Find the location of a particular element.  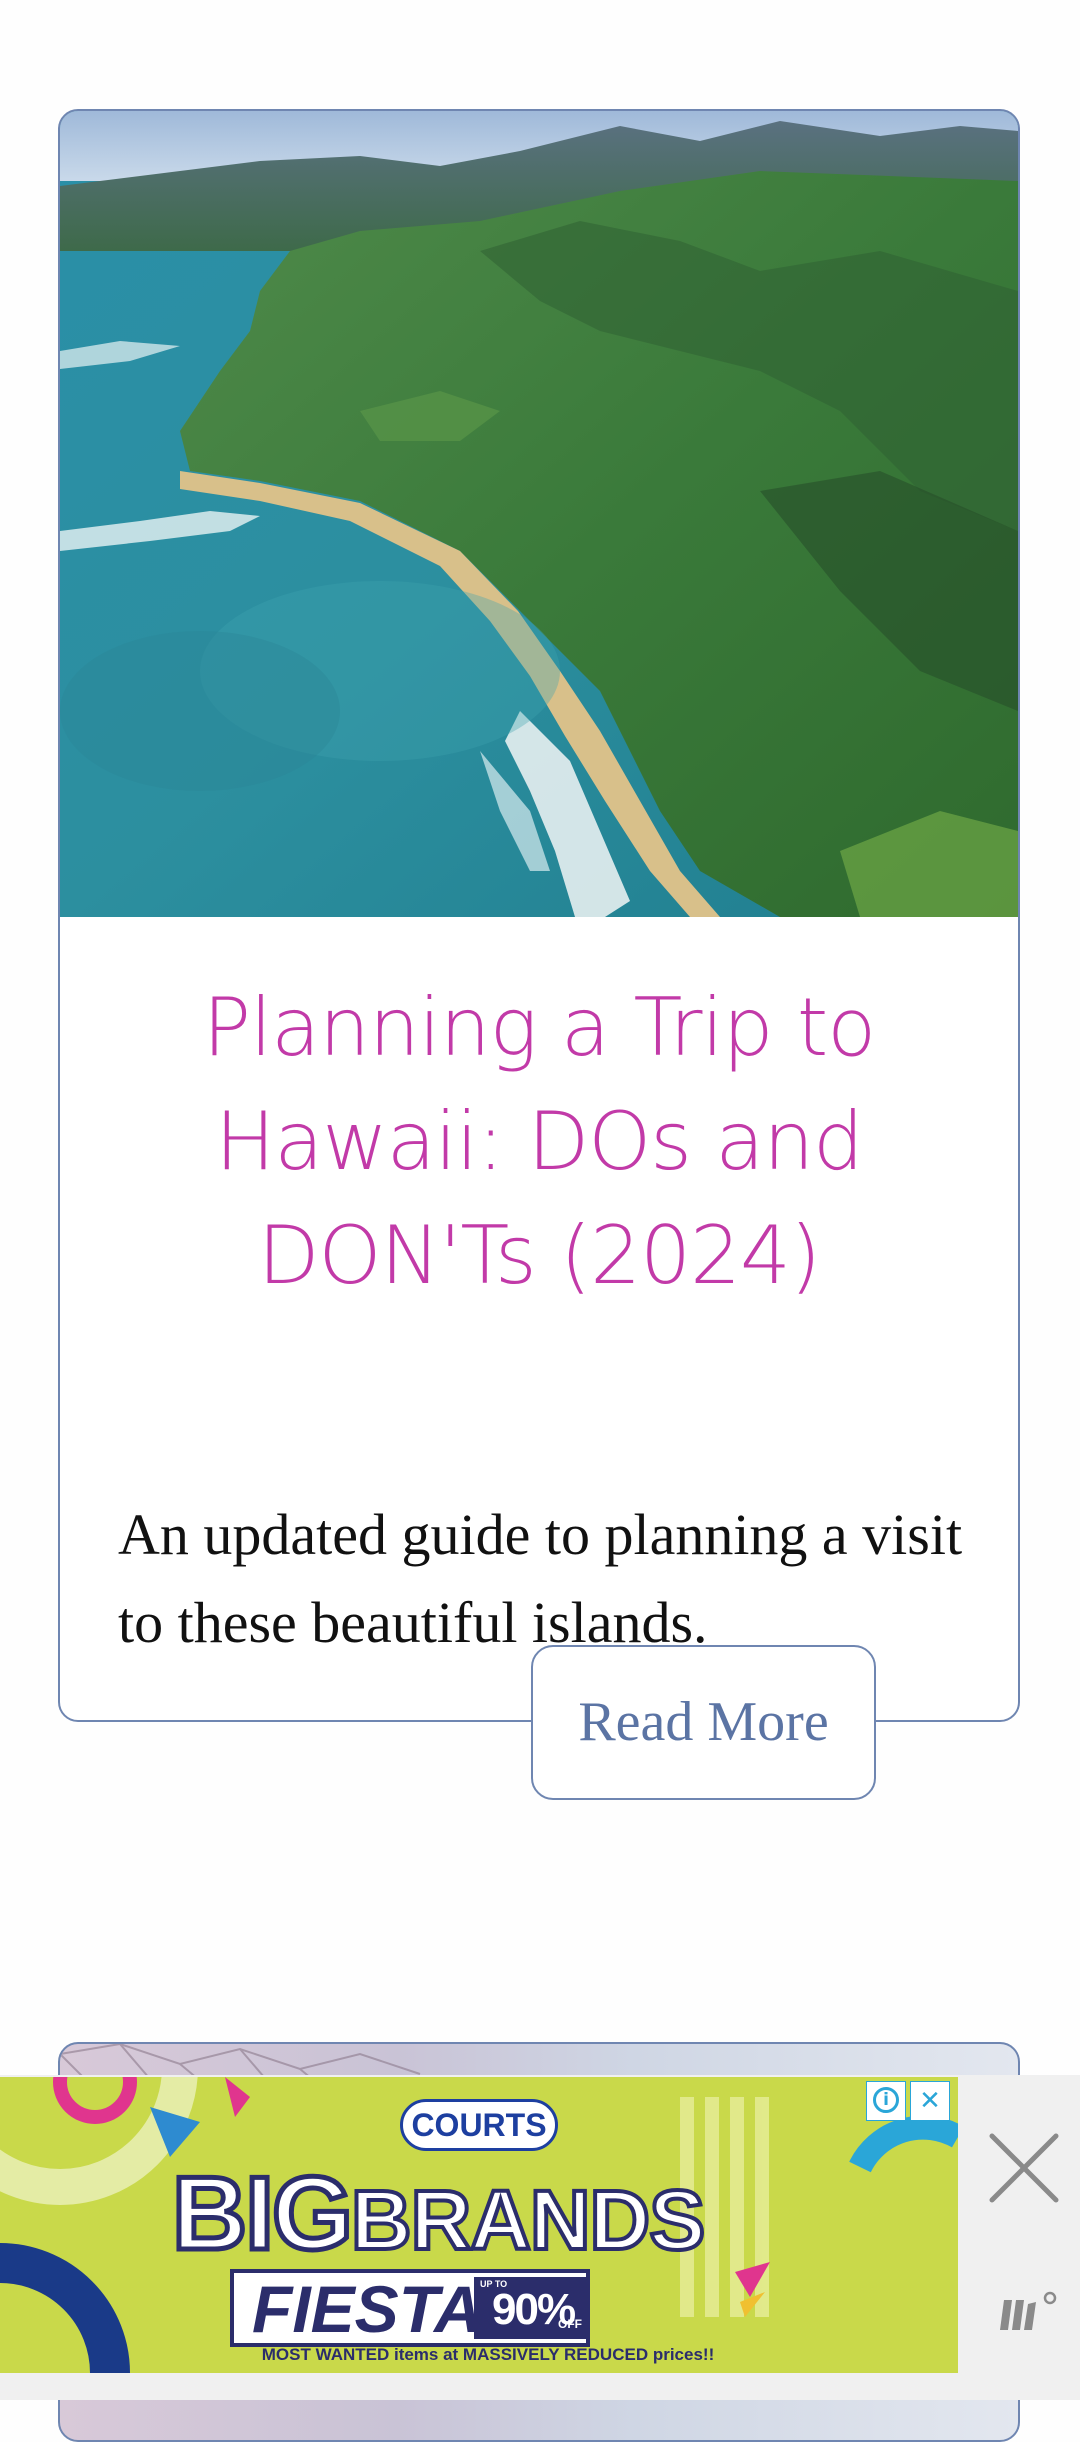

close-icon is located at coordinates (1024, 2168).